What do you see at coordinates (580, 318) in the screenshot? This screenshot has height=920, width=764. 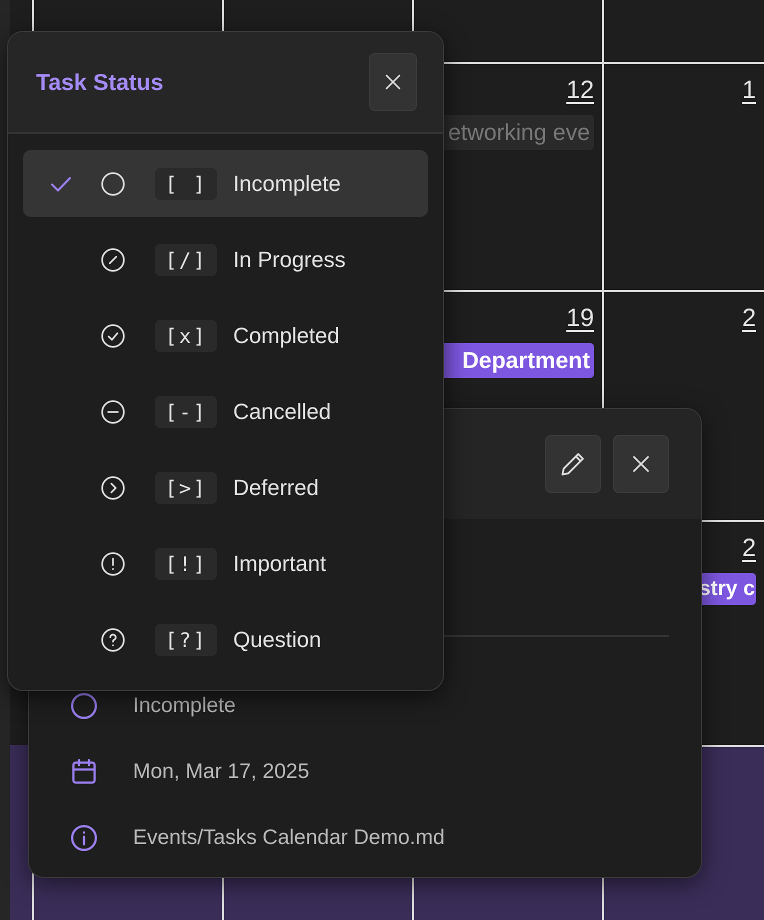 I see `day-number: 19` at bounding box center [580, 318].